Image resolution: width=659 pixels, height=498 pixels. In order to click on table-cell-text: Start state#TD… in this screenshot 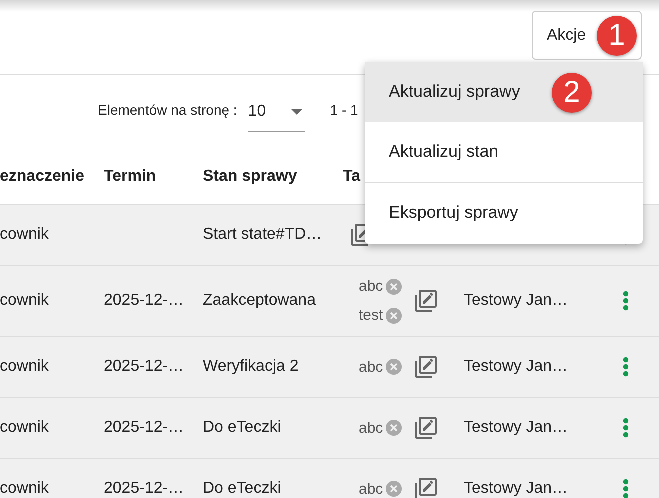, I will do `click(263, 235)`.